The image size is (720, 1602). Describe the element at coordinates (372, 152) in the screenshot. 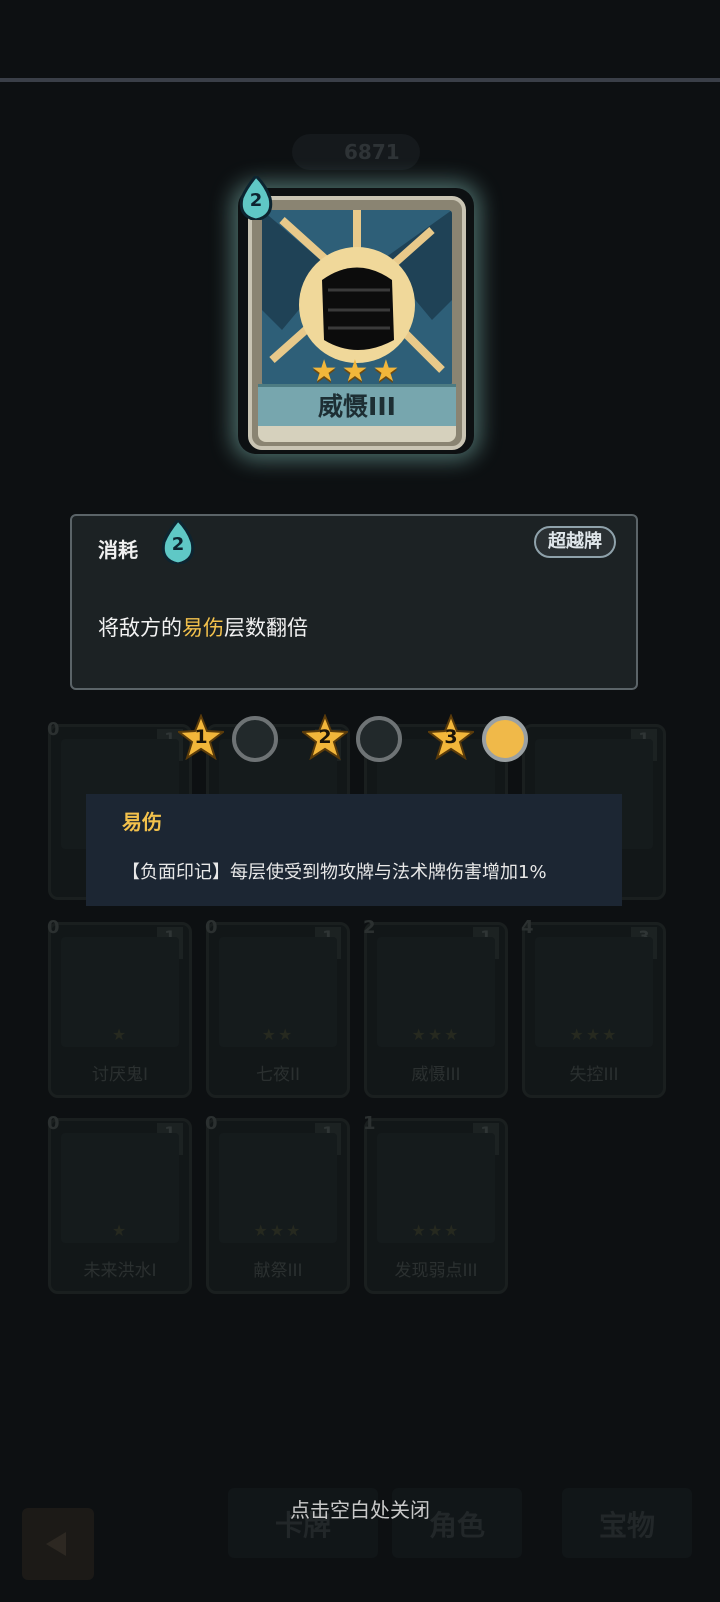

I see `currency-value: 6871` at that location.